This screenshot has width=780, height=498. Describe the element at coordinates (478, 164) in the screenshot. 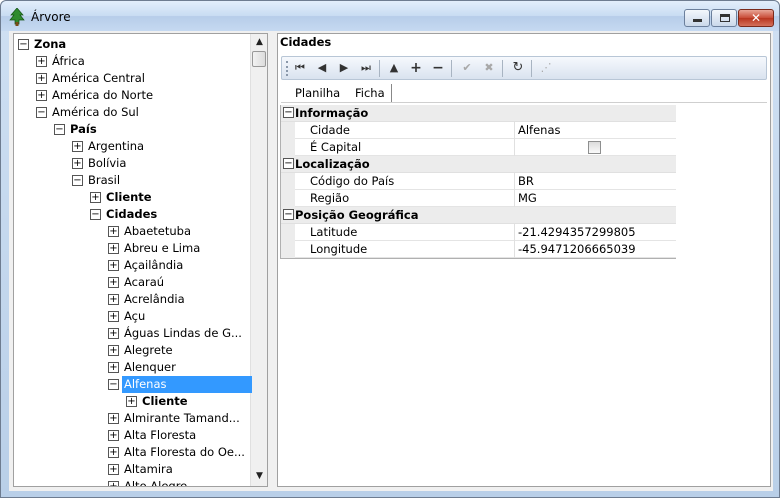

I see `property-category: − Localização` at that location.